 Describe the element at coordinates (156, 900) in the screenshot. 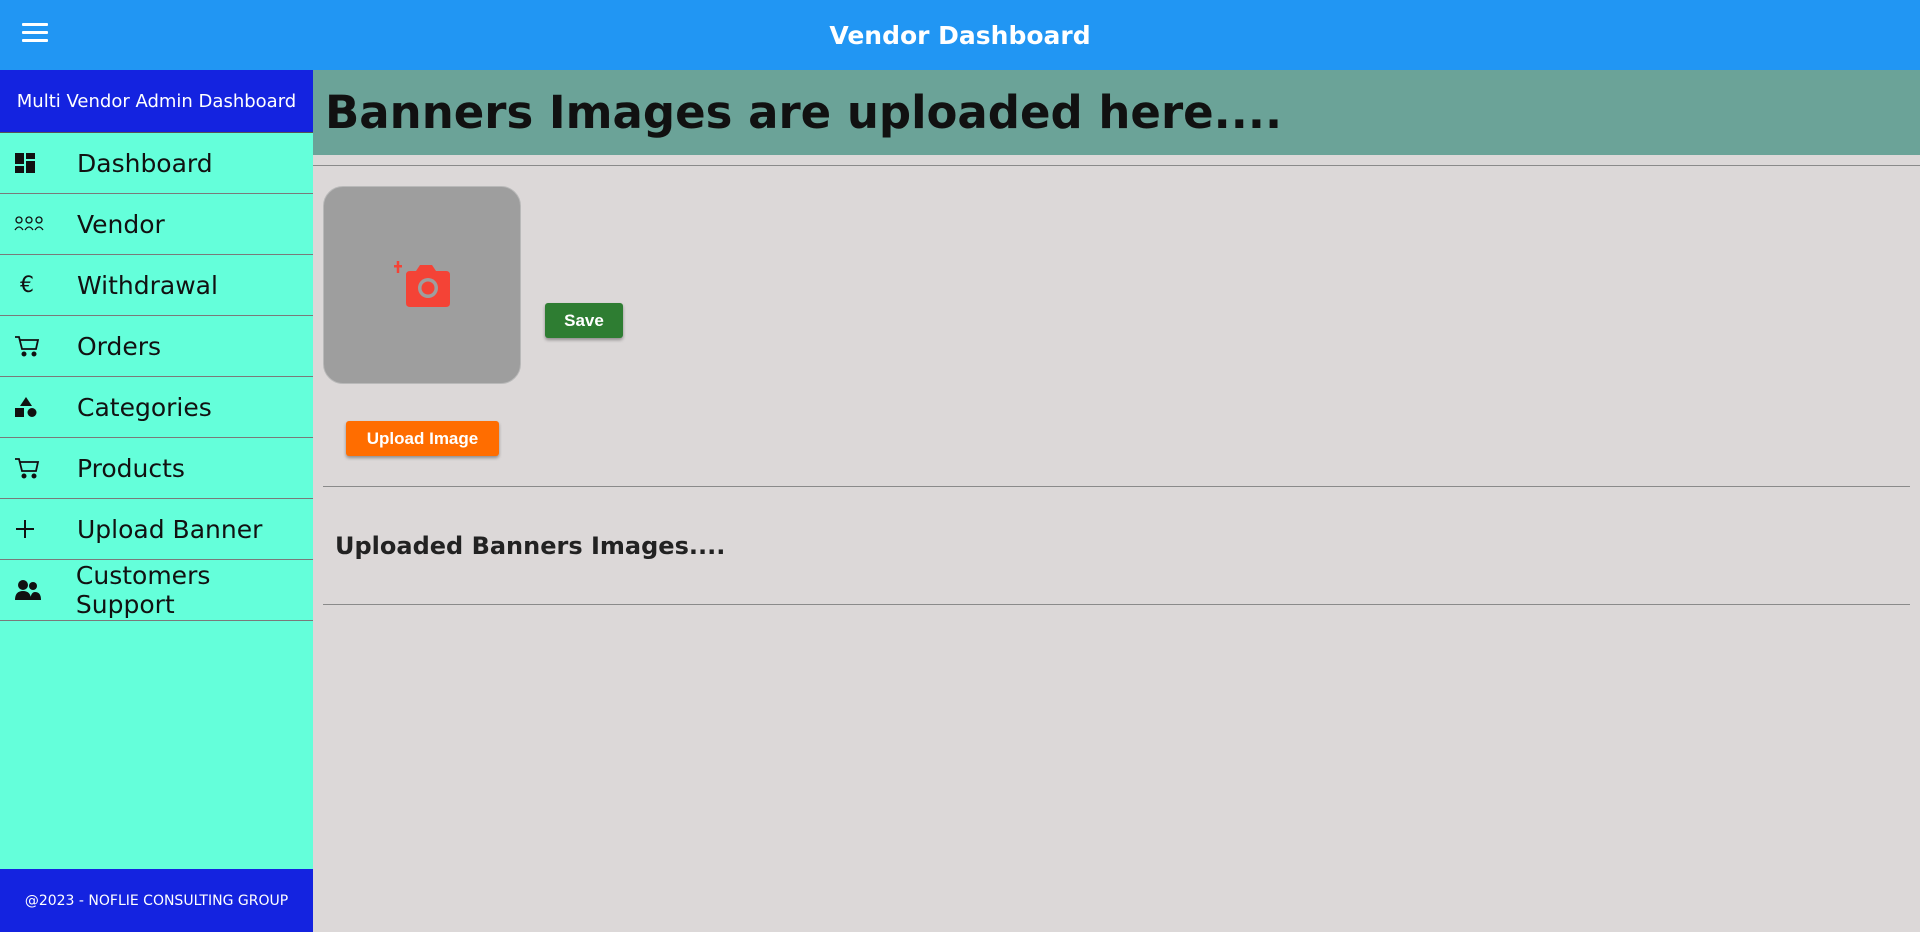

I see `sidebar-footer: @2023 - NOFLIE CONSULTING GROUP` at that location.